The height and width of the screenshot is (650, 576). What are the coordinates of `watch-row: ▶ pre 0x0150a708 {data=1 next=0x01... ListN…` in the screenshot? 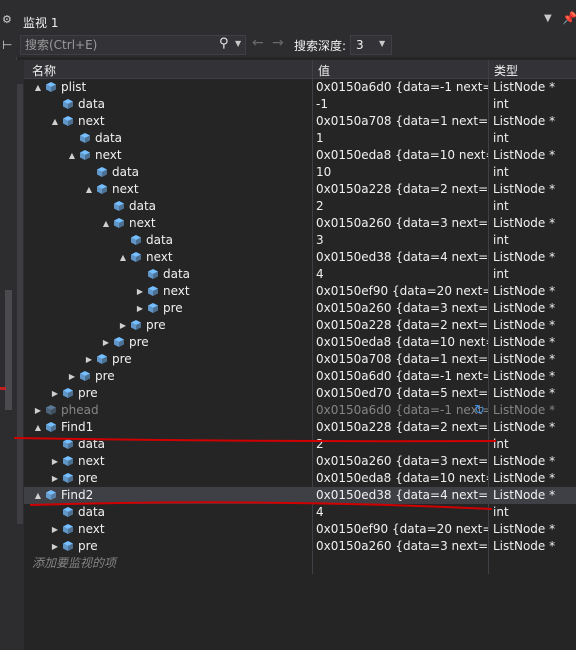 It's located at (300, 359).